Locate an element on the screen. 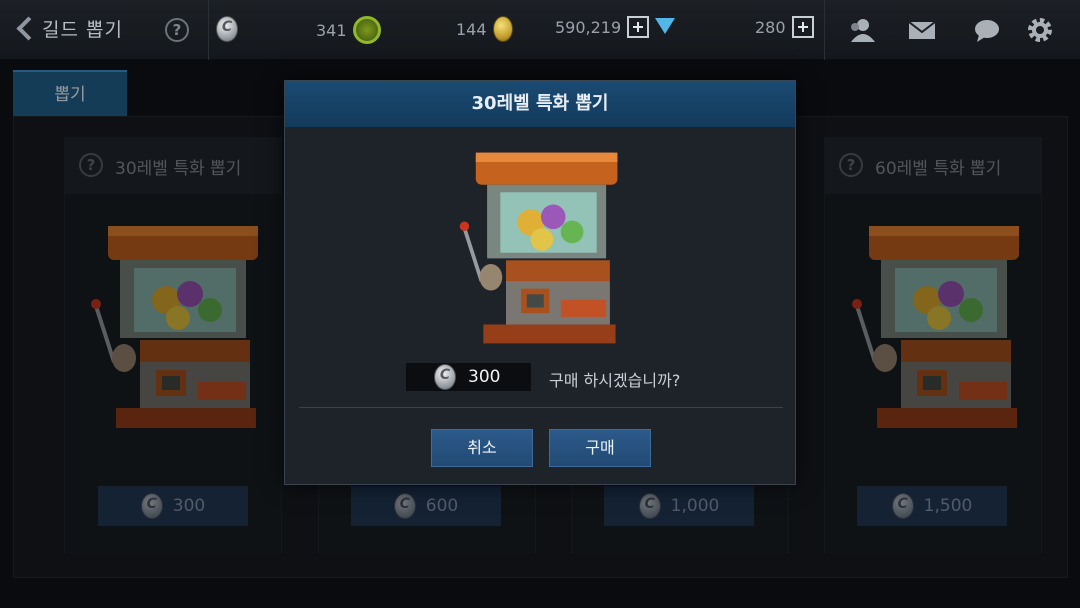  help-icon: ? is located at coordinates (177, 30).